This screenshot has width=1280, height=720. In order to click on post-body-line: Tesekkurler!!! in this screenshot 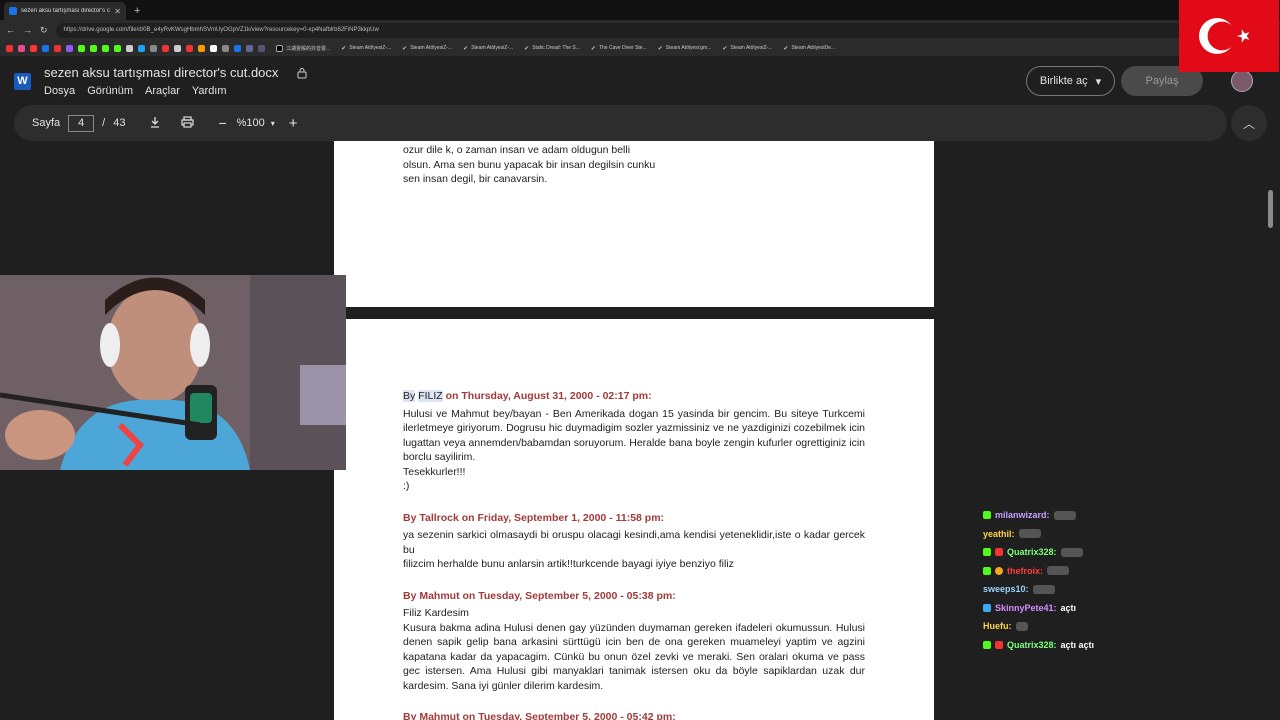, I will do `click(434, 471)`.